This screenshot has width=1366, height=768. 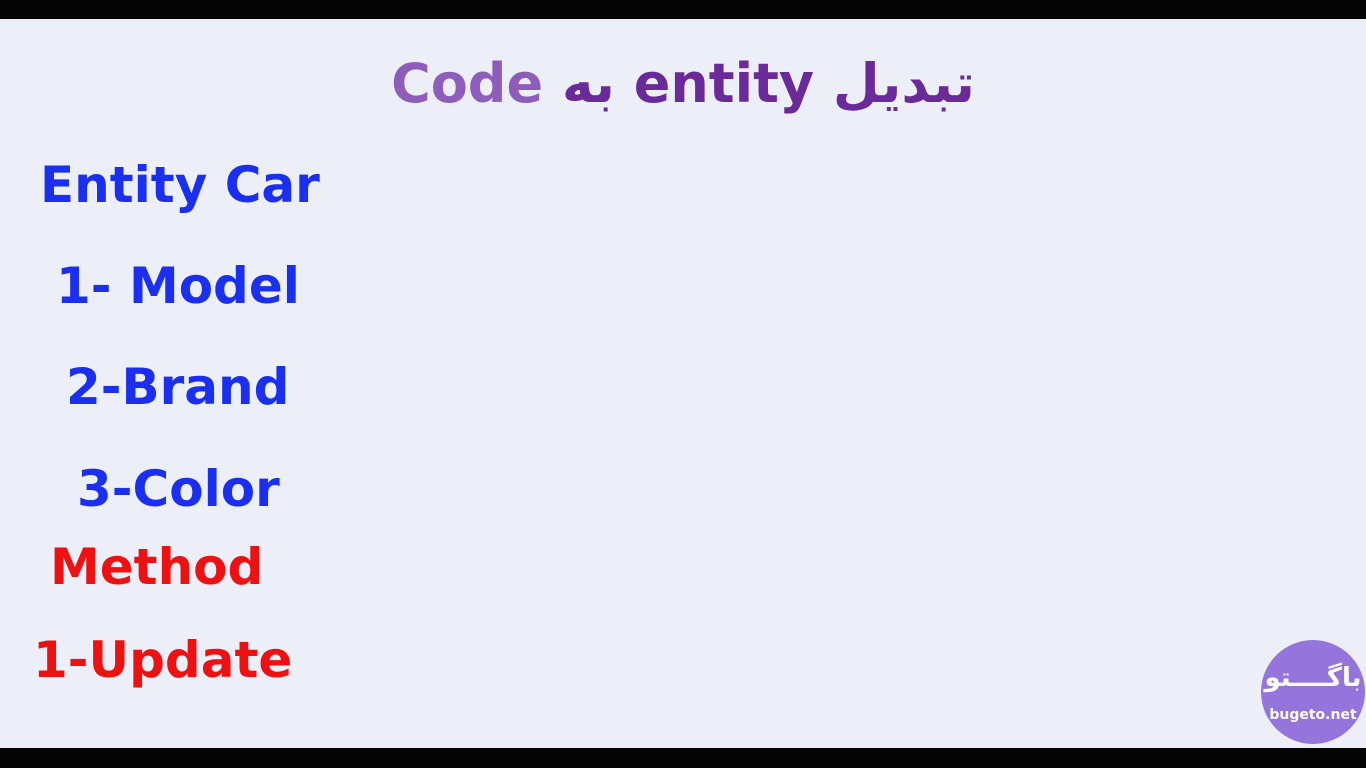 What do you see at coordinates (157, 567) in the screenshot?
I see `method-heading: Method` at bounding box center [157, 567].